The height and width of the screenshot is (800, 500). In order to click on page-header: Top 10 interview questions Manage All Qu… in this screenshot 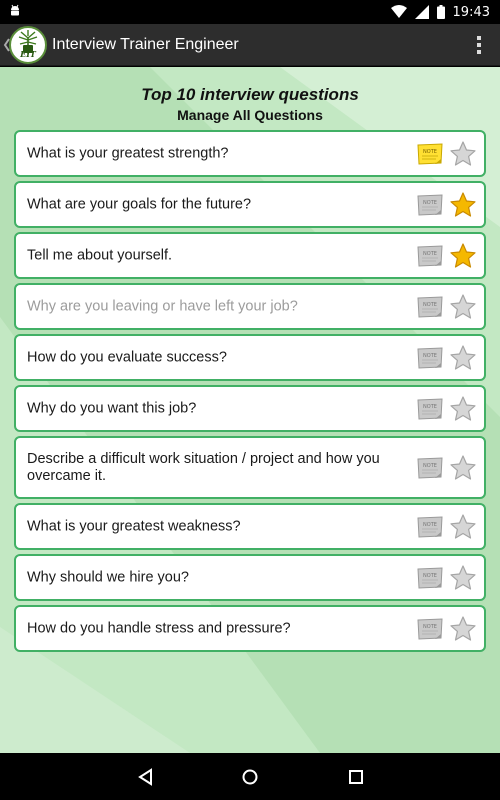, I will do `click(250, 105)`.